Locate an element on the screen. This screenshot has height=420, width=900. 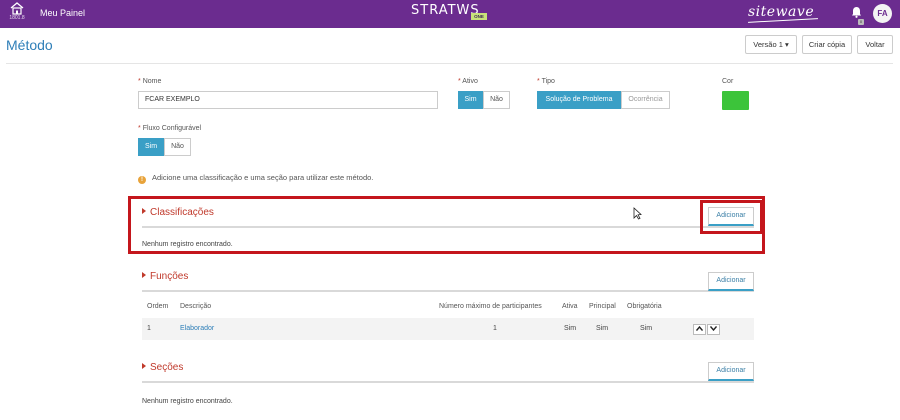
brand-suffix: ONE is located at coordinates (479, 16).